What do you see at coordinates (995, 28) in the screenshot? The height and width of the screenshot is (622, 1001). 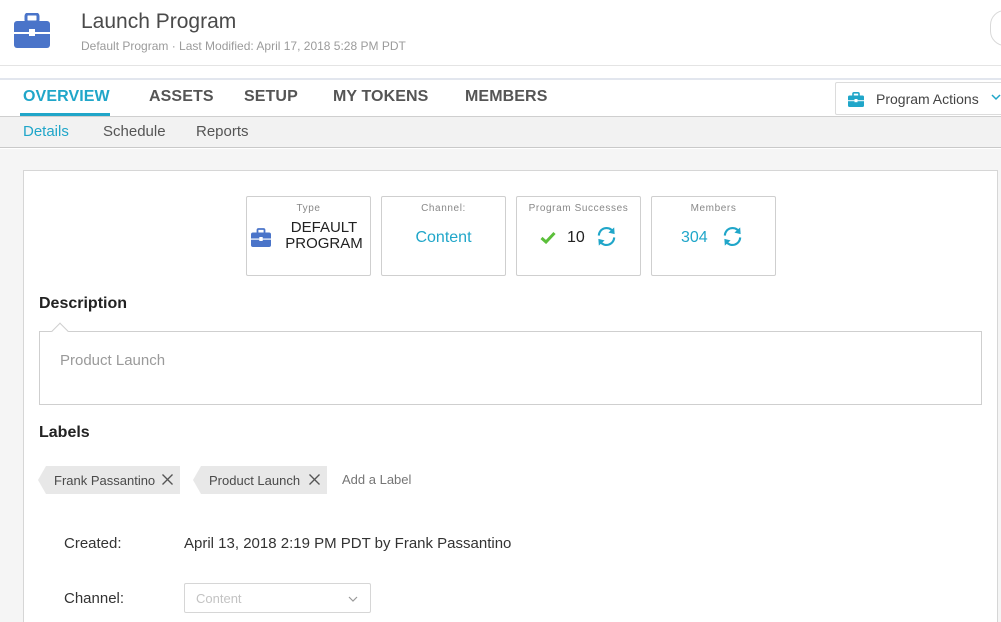 I see `header-circle-button` at bounding box center [995, 28].